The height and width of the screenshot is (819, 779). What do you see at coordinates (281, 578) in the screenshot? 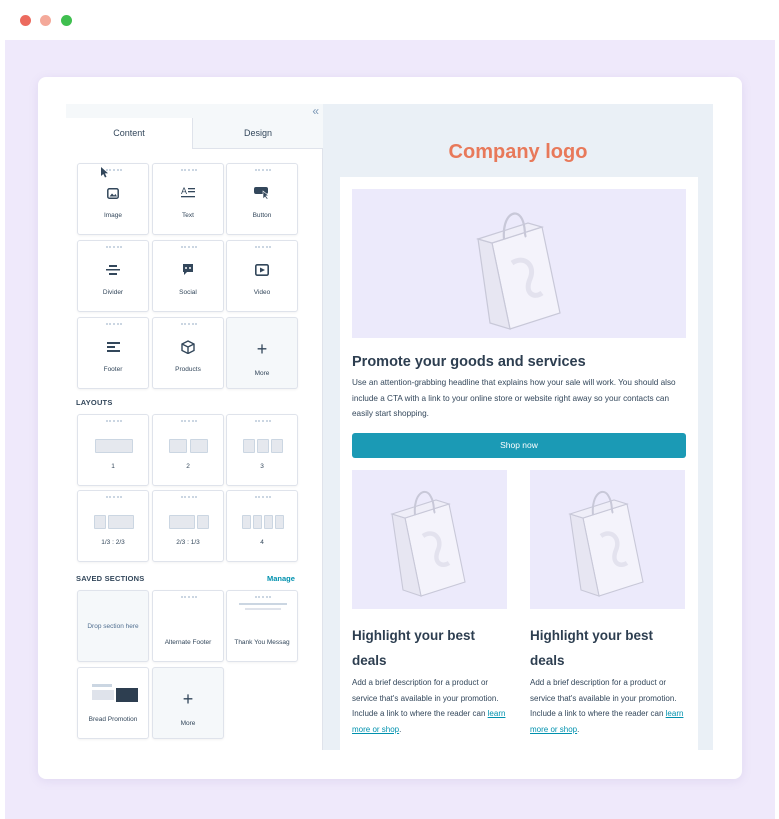
I see `manage-link: Manage` at bounding box center [281, 578].